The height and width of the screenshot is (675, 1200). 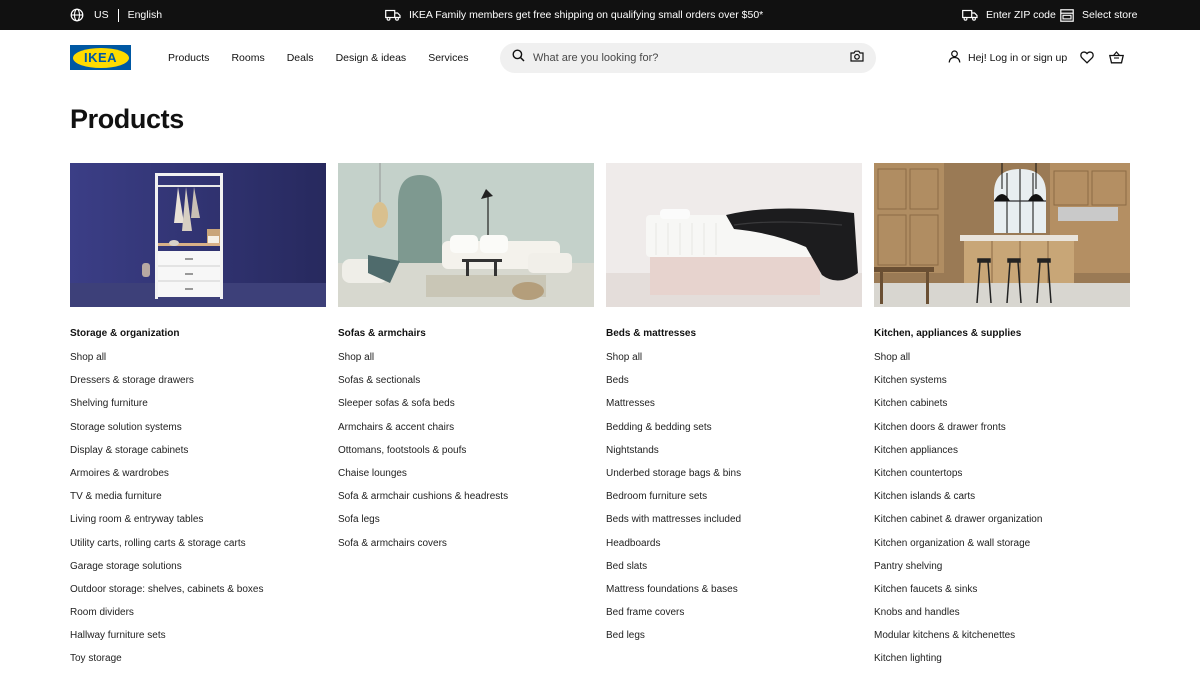 I want to click on heart-icon, so click(x=1087, y=60).